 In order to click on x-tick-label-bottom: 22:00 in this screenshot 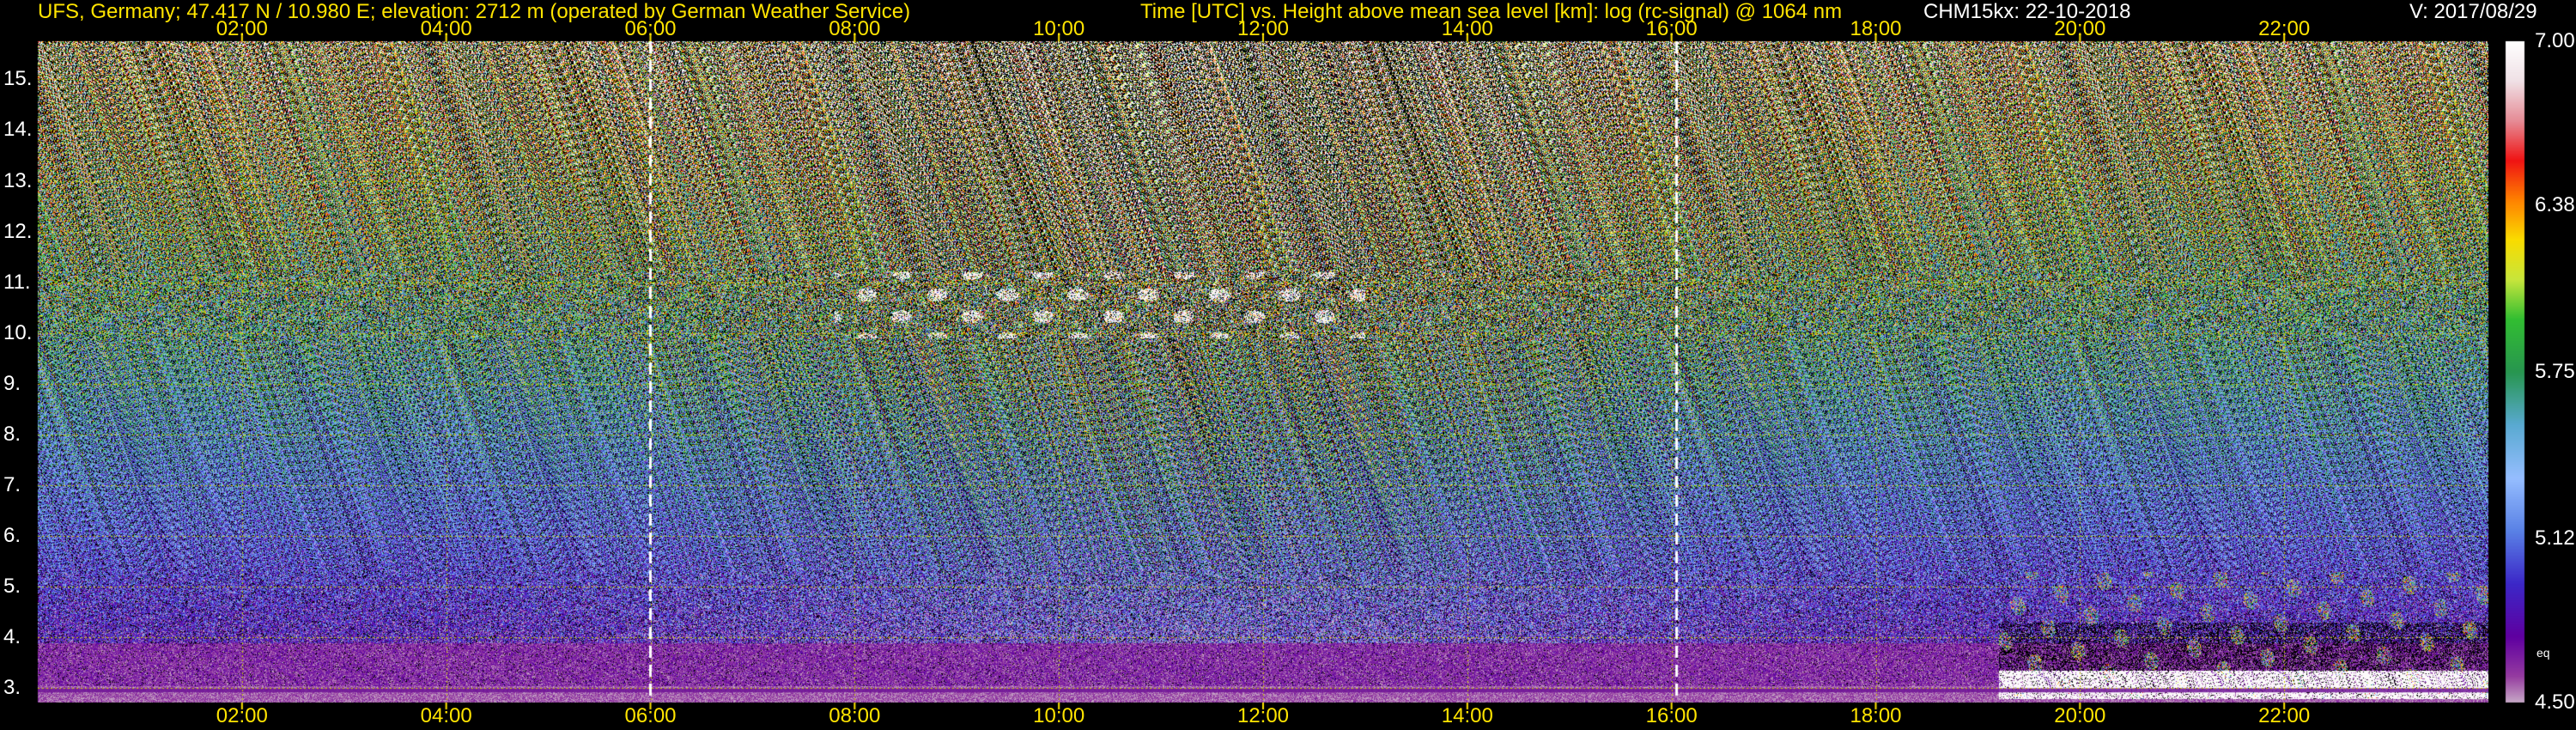, I will do `click(2284, 715)`.